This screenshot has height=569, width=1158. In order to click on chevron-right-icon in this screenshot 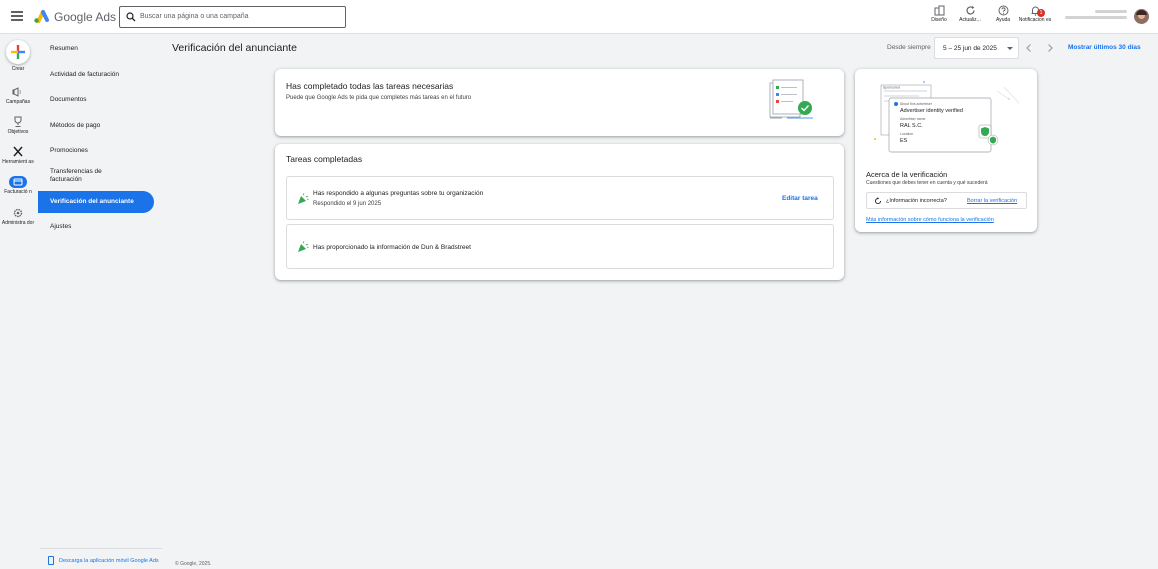, I will do `click(1050, 48)`.